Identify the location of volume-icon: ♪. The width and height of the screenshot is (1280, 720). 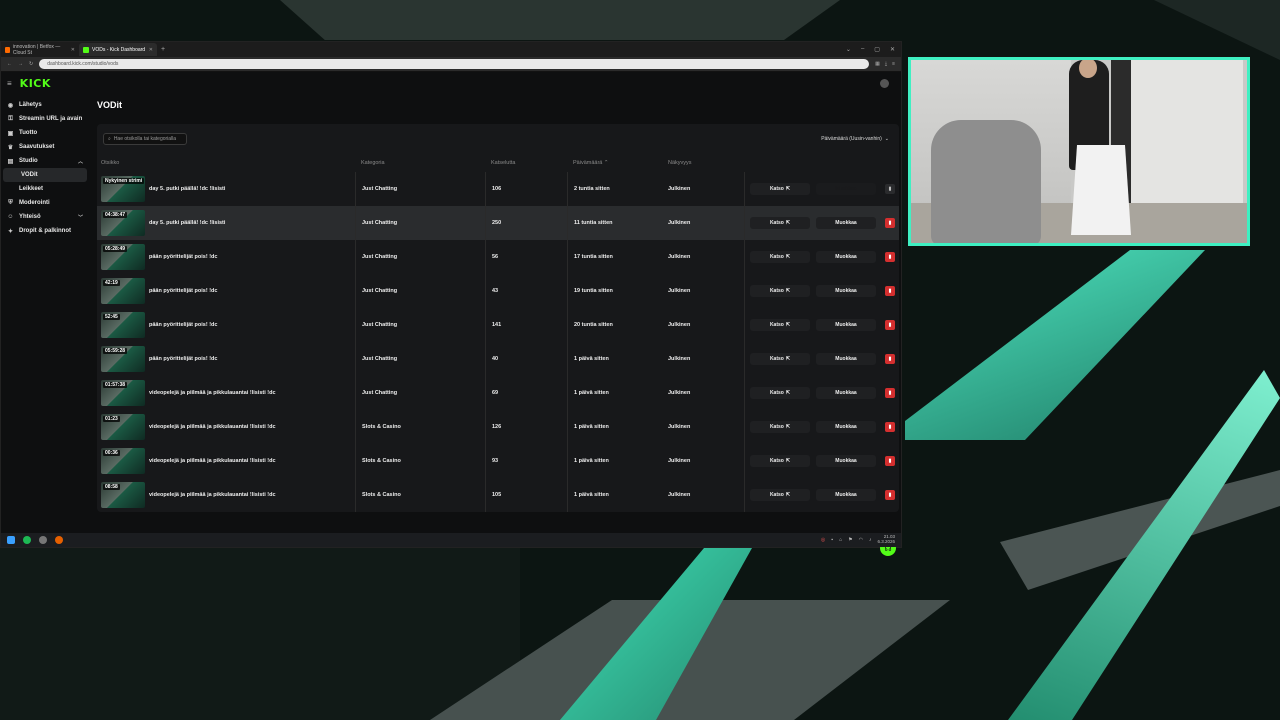
(870, 540).